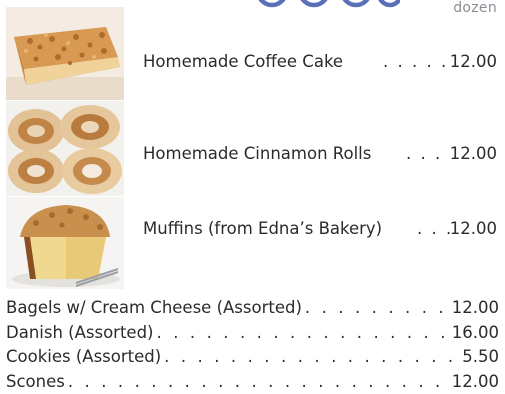 This screenshot has width=505, height=394. I want to click on item-name: Muffins (from Edna’s Bakery), so click(263, 228).